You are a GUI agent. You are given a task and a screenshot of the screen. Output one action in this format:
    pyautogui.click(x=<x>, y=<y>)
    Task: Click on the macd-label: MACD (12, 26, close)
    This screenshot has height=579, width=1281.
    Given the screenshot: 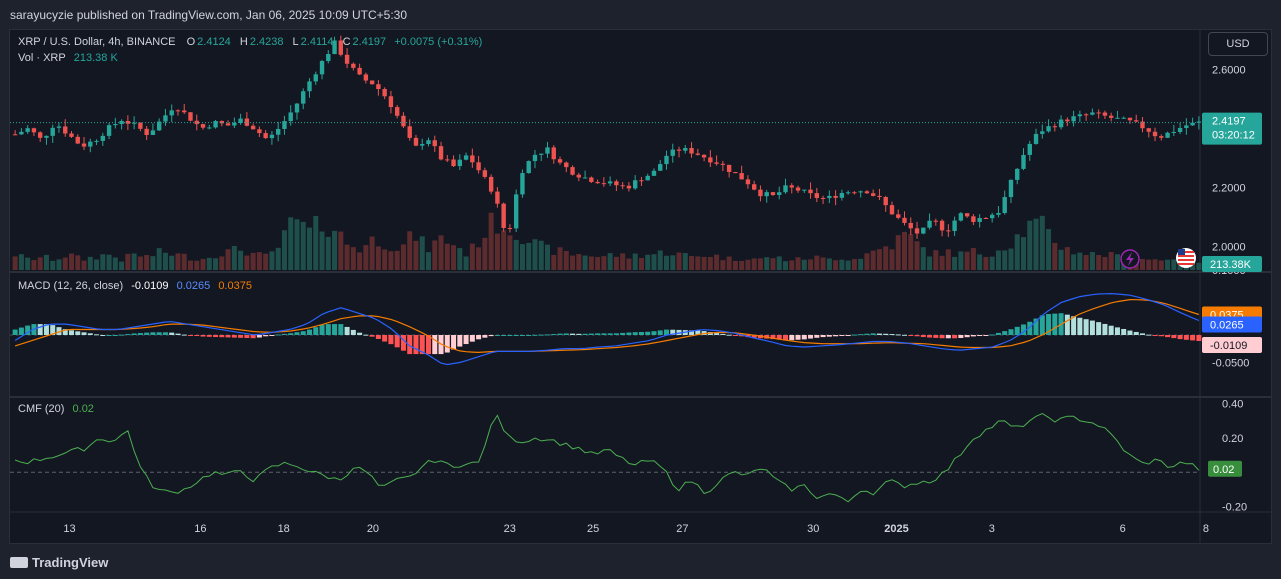 What is the action you would take?
    pyautogui.click(x=70, y=286)
    